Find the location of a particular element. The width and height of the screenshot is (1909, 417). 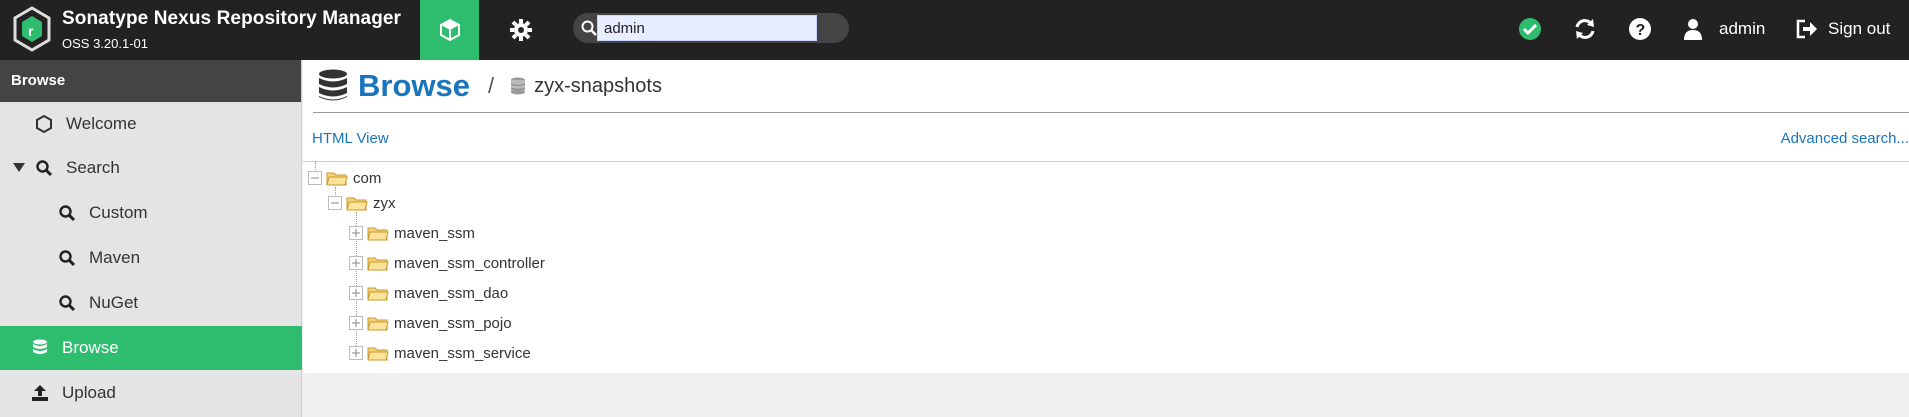

signout-label: Sign out is located at coordinates (1859, 28).